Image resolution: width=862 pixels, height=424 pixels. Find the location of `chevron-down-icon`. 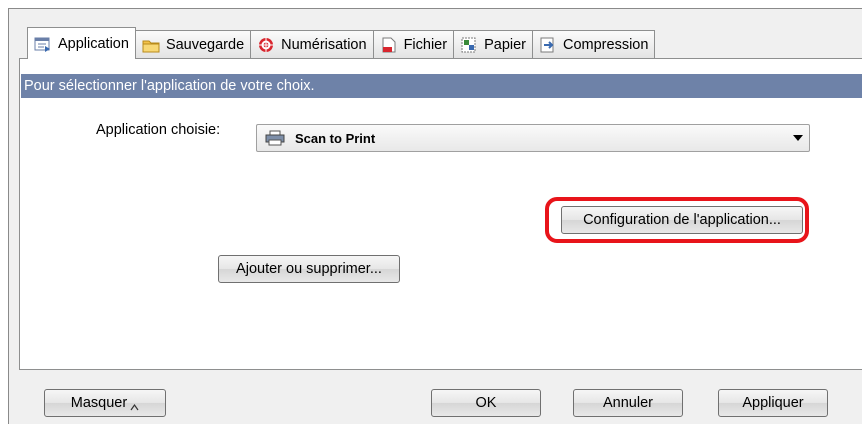

chevron-down-icon is located at coordinates (798, 138).